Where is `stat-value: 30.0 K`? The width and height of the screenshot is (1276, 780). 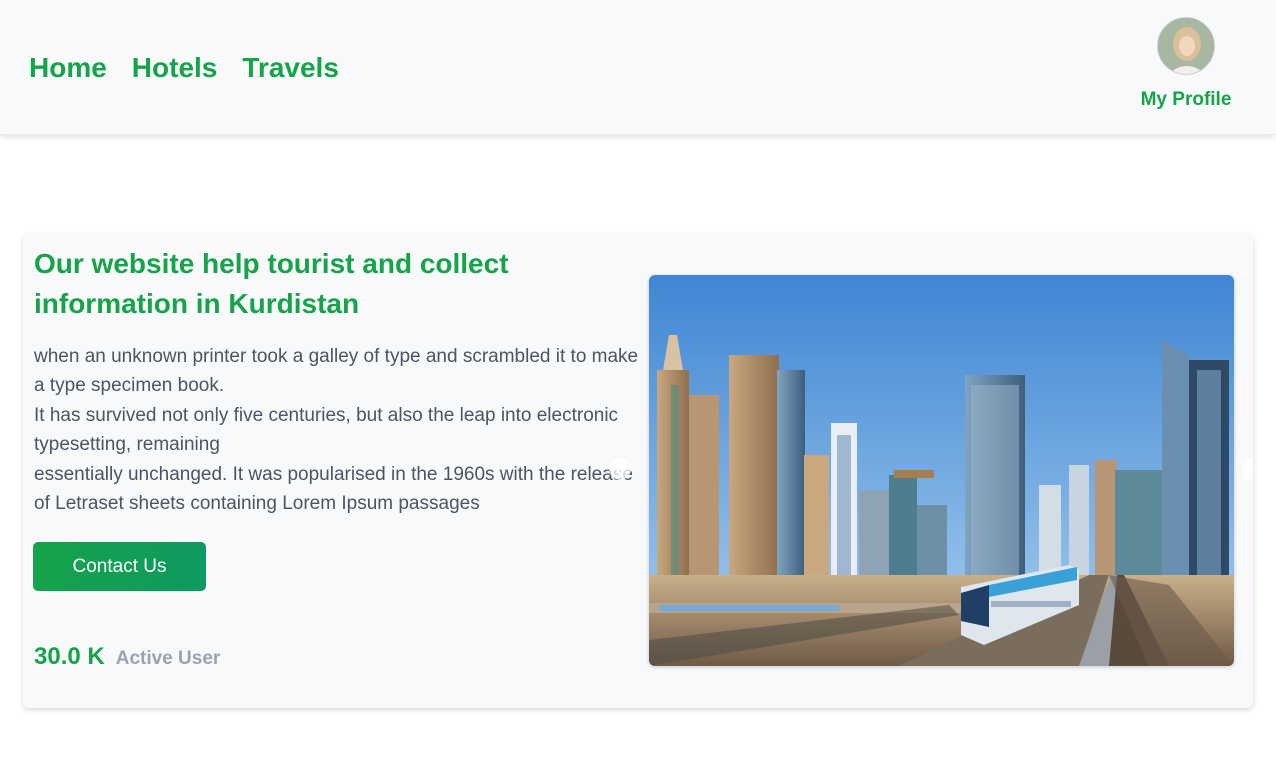
stat-value: 30.0 K is located at coordinates (69, 656).